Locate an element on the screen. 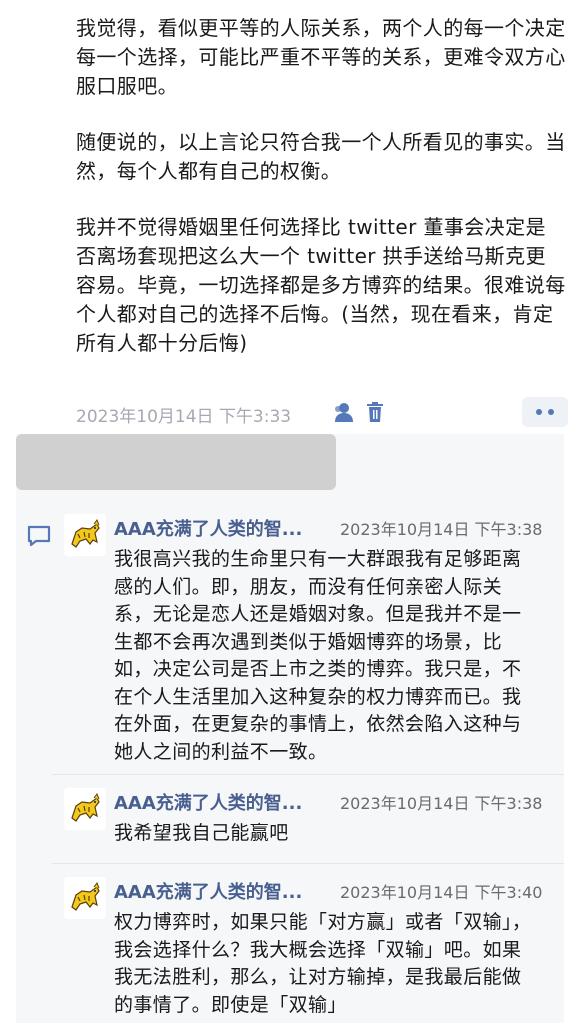  comment-time: 2023年10月14日 下午3:40 is located at coordinates (441, 892).